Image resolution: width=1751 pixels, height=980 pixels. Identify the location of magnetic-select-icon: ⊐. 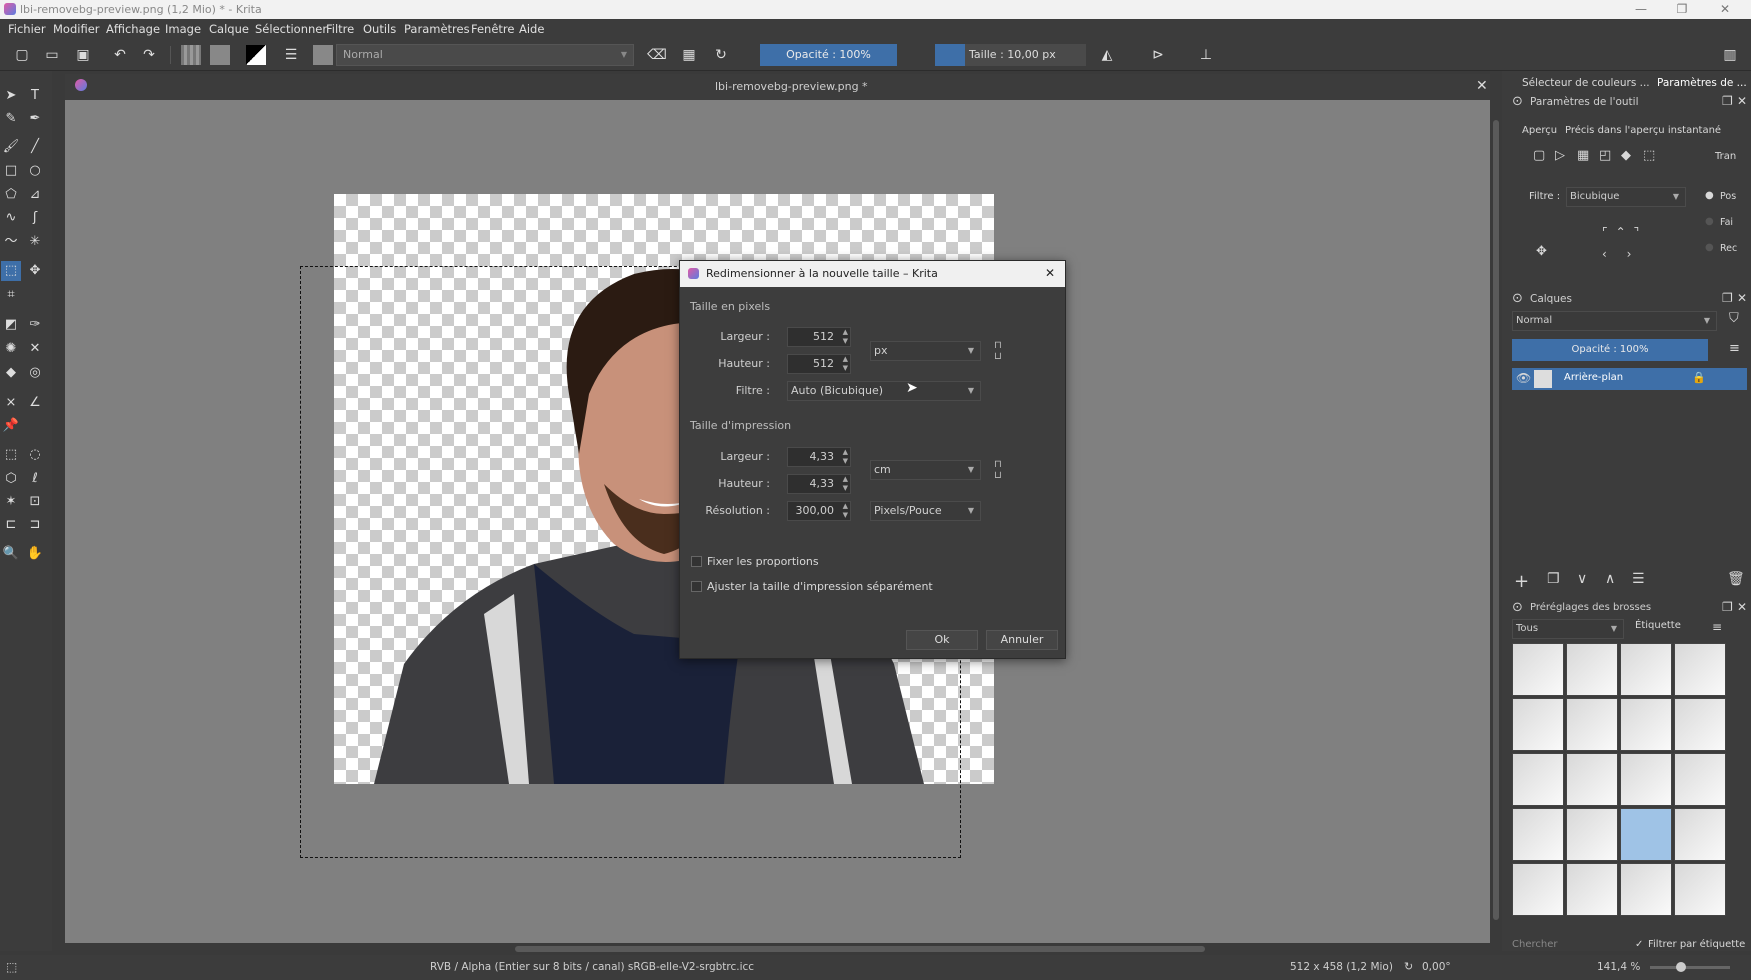
(35, 525).